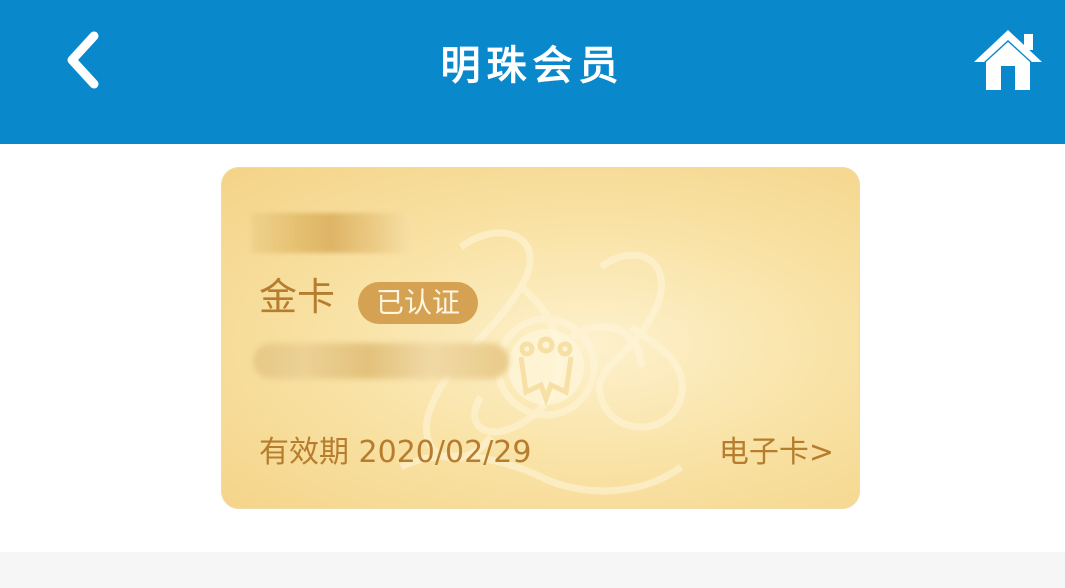 This screenshot has width=1065, height=588. What do you see at coordinates (395, 452) in the screenshot?
I see `expiry-date: 有效期 2020/02/29` at bounding box center [395, 452].